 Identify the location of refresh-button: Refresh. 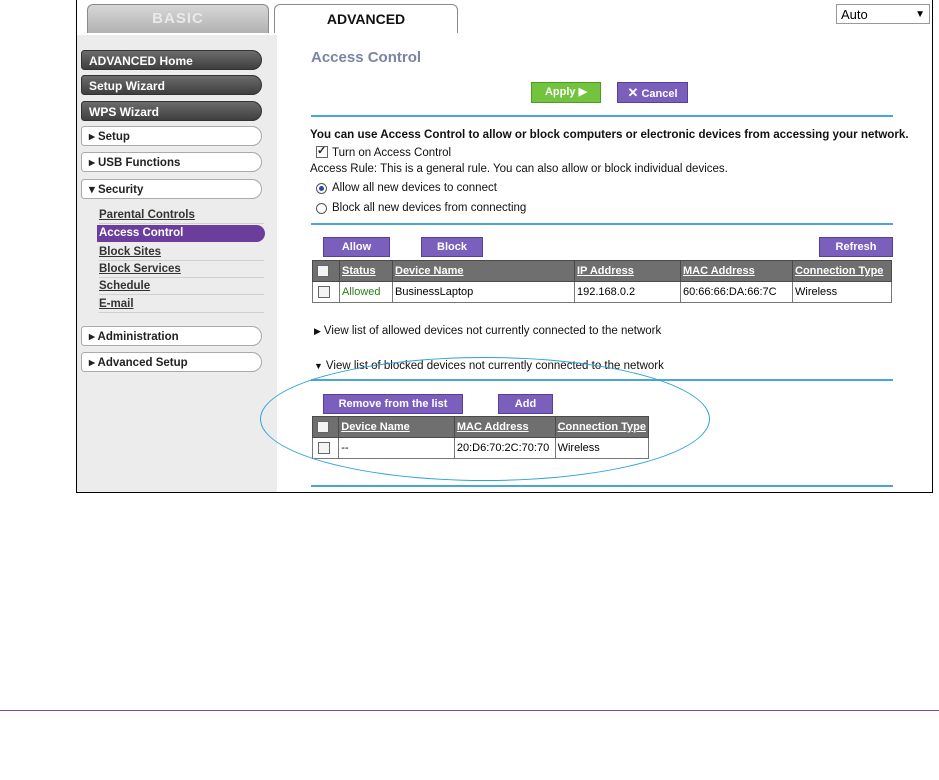
(856, 247).